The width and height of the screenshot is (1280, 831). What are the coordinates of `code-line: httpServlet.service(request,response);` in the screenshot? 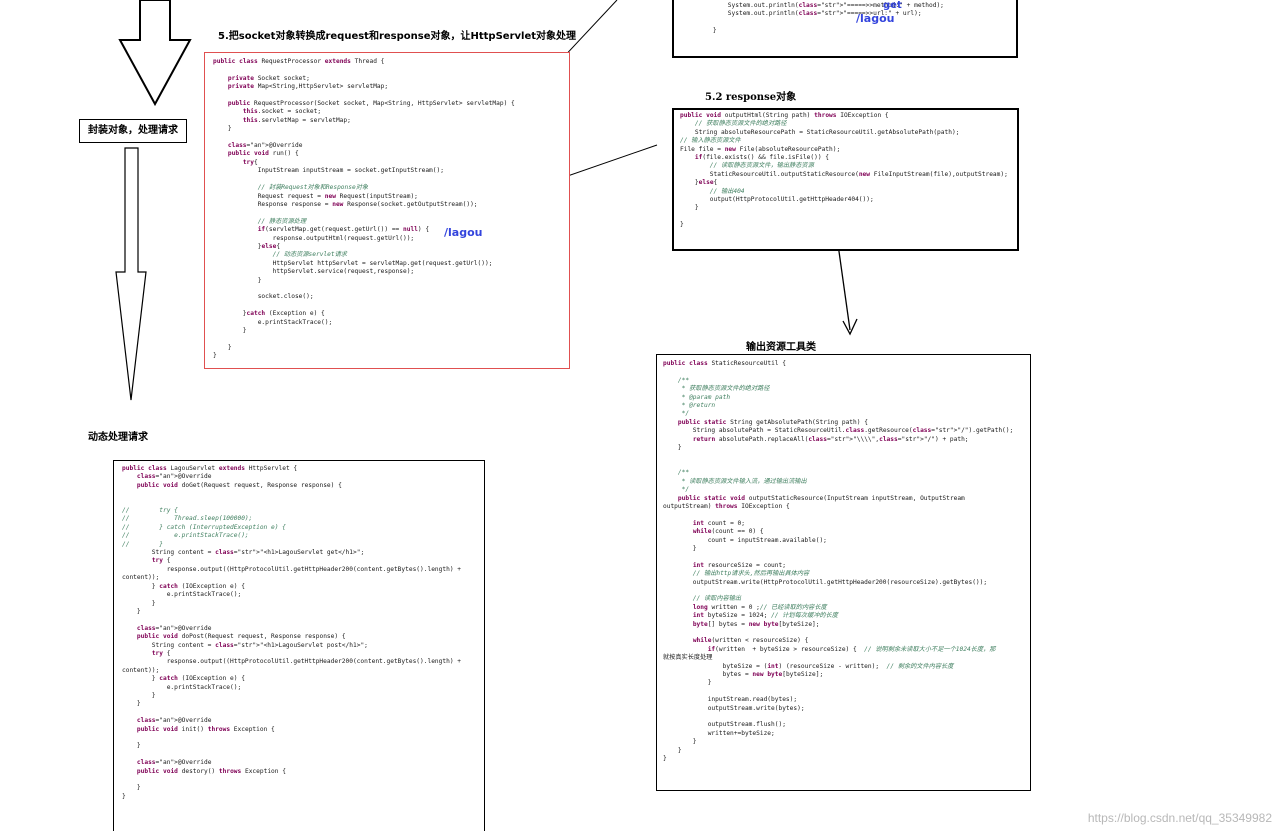 It's located at (314, 272).